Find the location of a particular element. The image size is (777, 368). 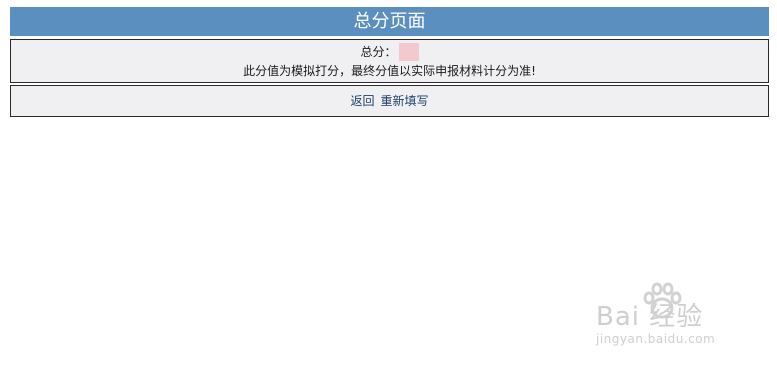

score-label: 总分： is located at coordinates (378, 52).